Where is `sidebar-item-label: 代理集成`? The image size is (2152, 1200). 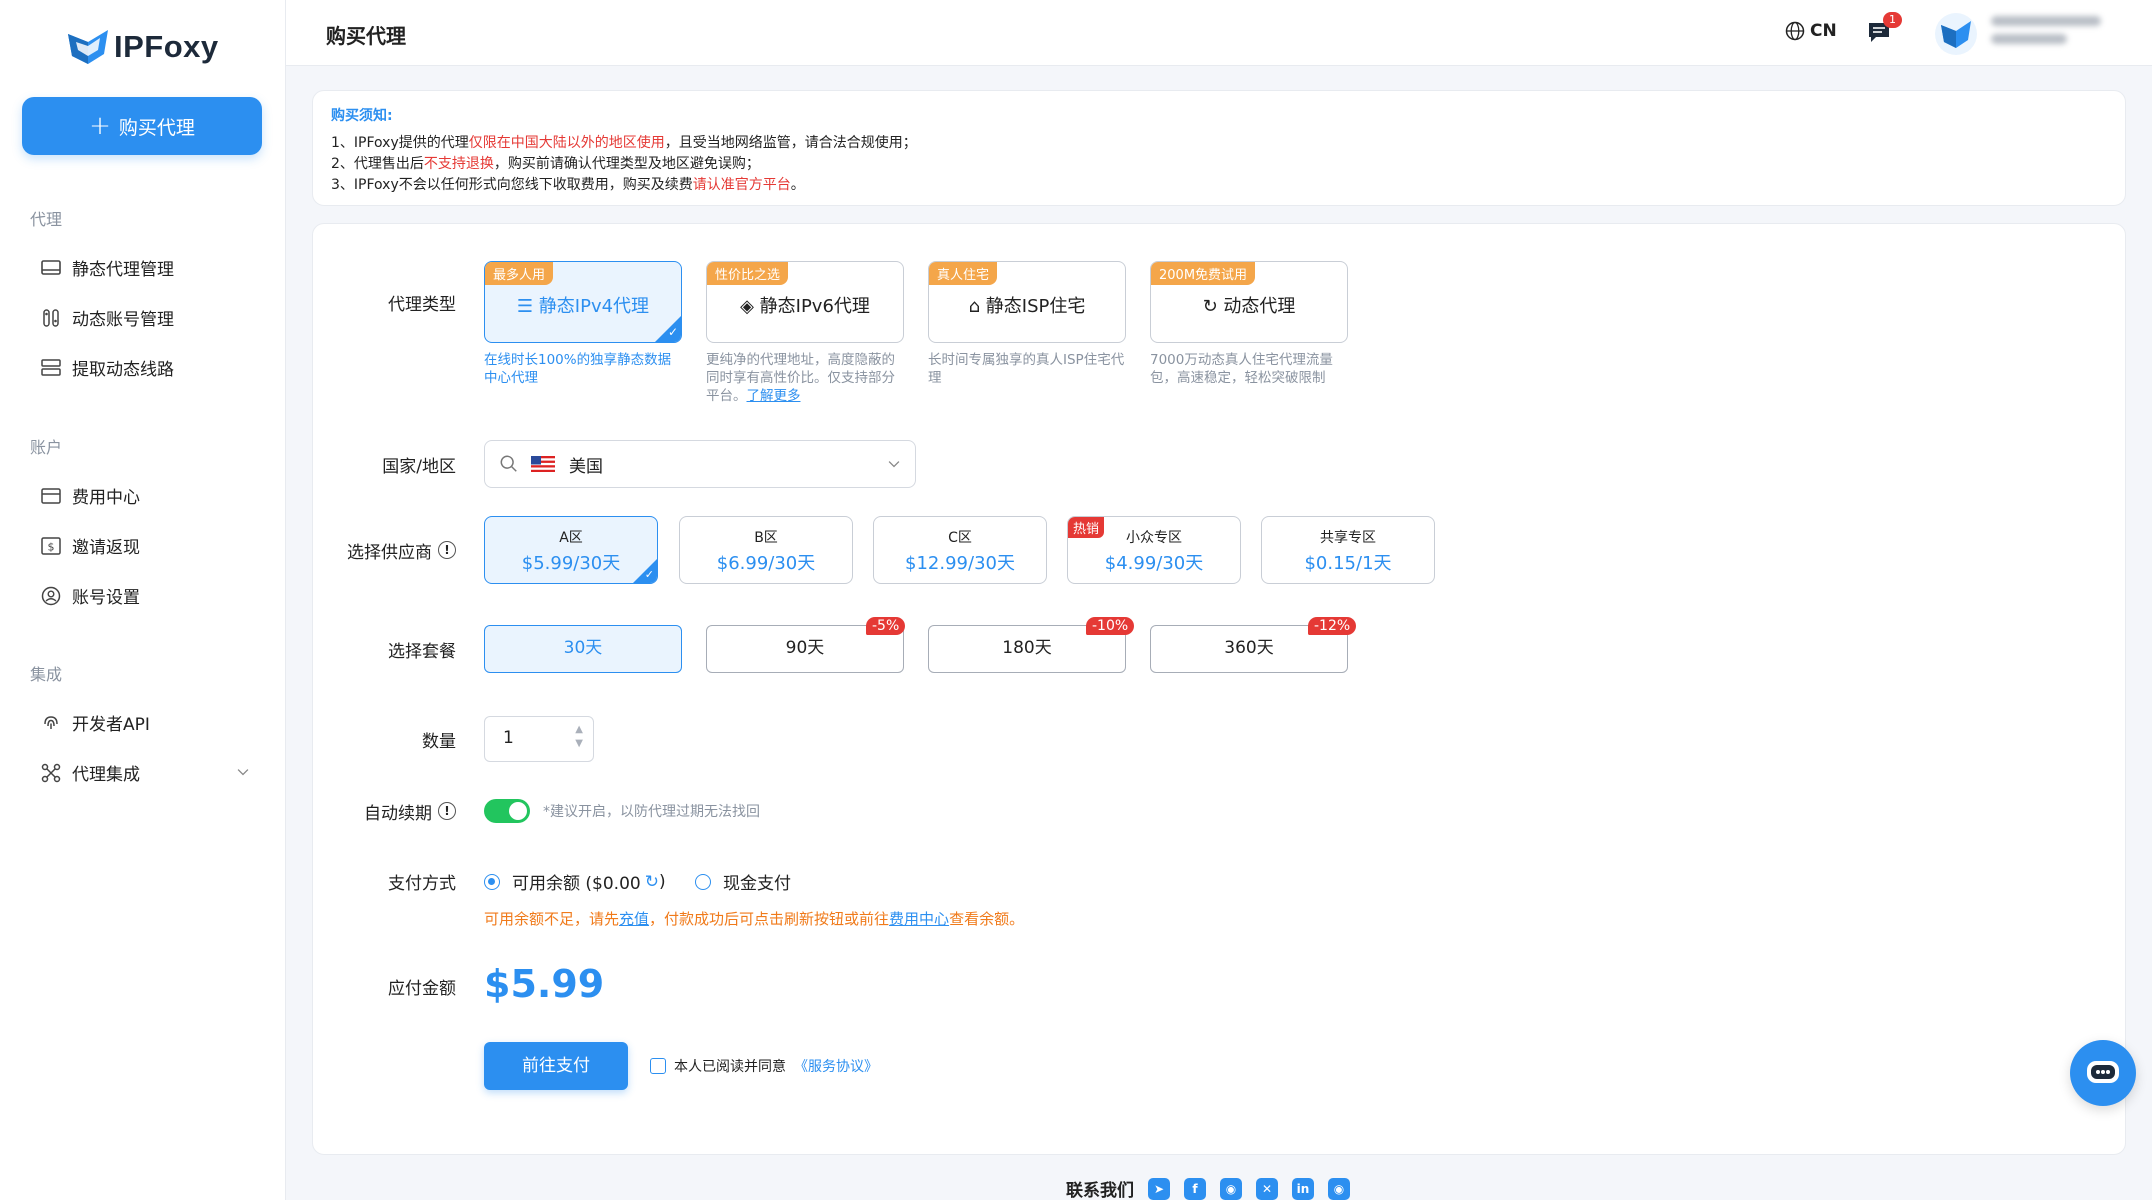 sidebar-item-label: 代理集成 is located at coordinates (106, 775).